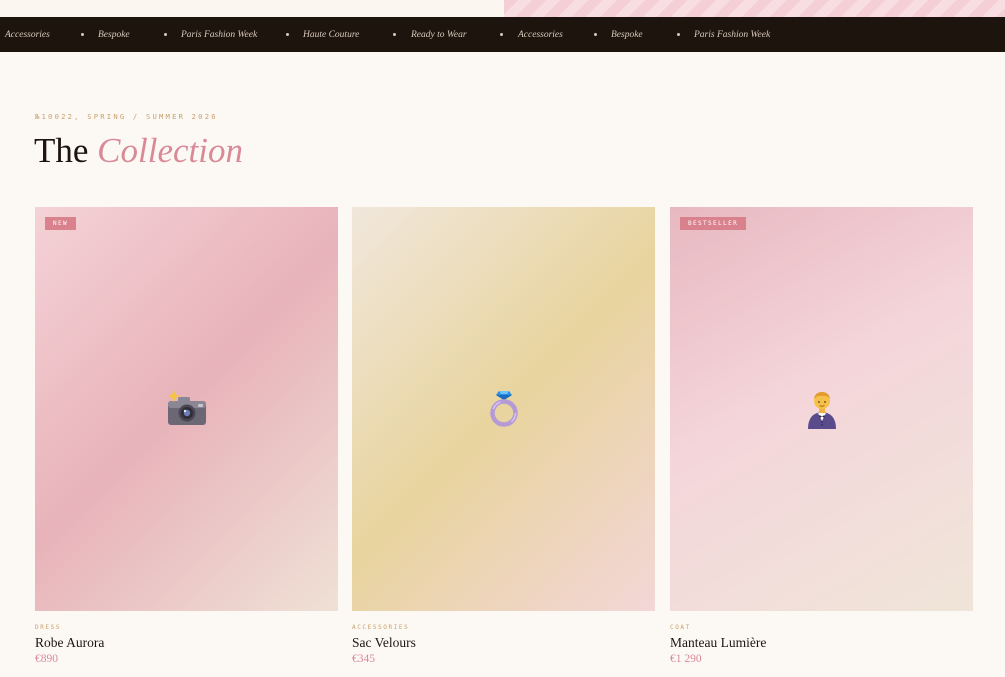 The height and width of the screenshot is (677, 1005). What do you see at coordinates (170, 150) in the screenshot?
I see `title-accent: Collection` at bounding box center [170, 150].